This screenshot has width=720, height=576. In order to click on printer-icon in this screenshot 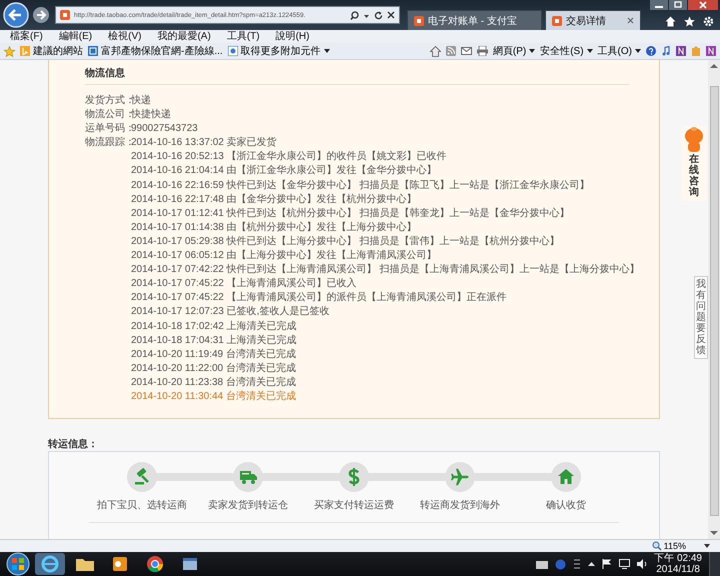, I will do `click(482, 51)`.